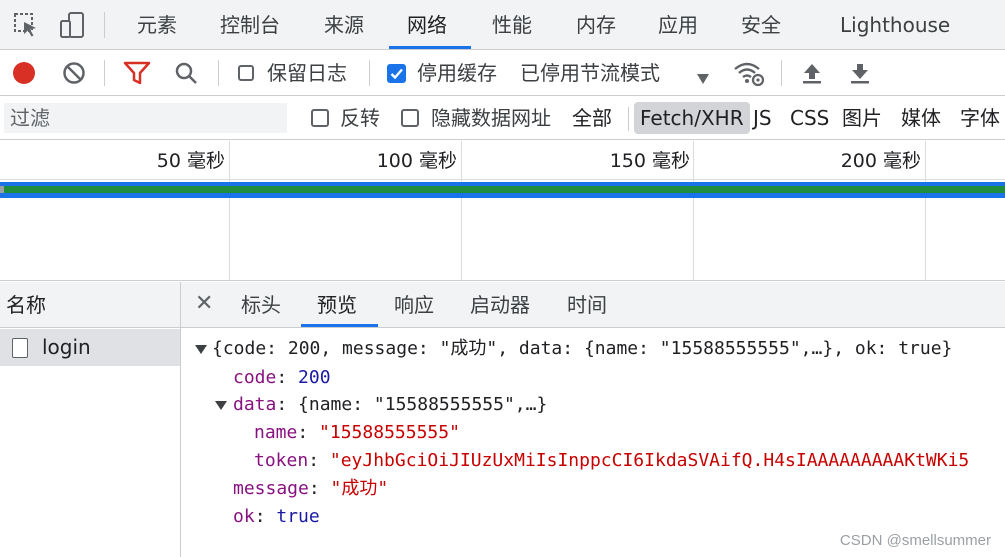  I want to click on detail-tab-bar: ✕ 标头 预览 响应 启动器 时间, so click(593, 305).